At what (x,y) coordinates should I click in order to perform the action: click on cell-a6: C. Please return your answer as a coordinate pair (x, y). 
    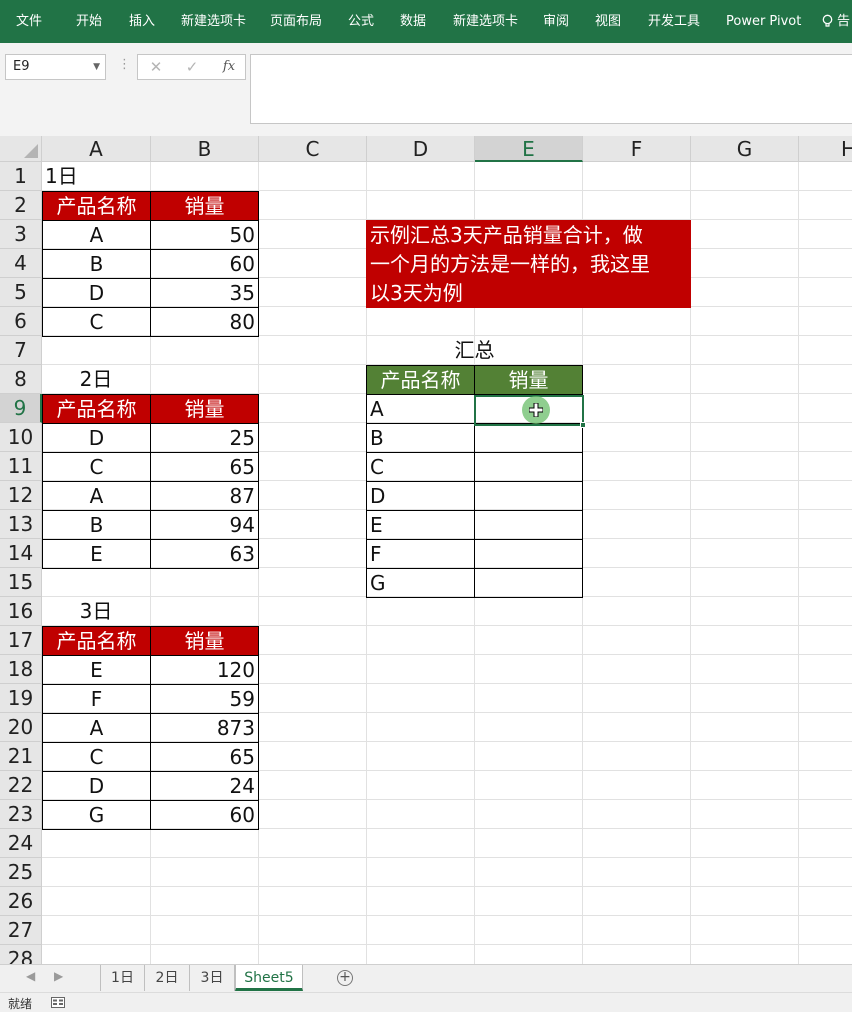
    Looking at the image, I should click on (96, 322).